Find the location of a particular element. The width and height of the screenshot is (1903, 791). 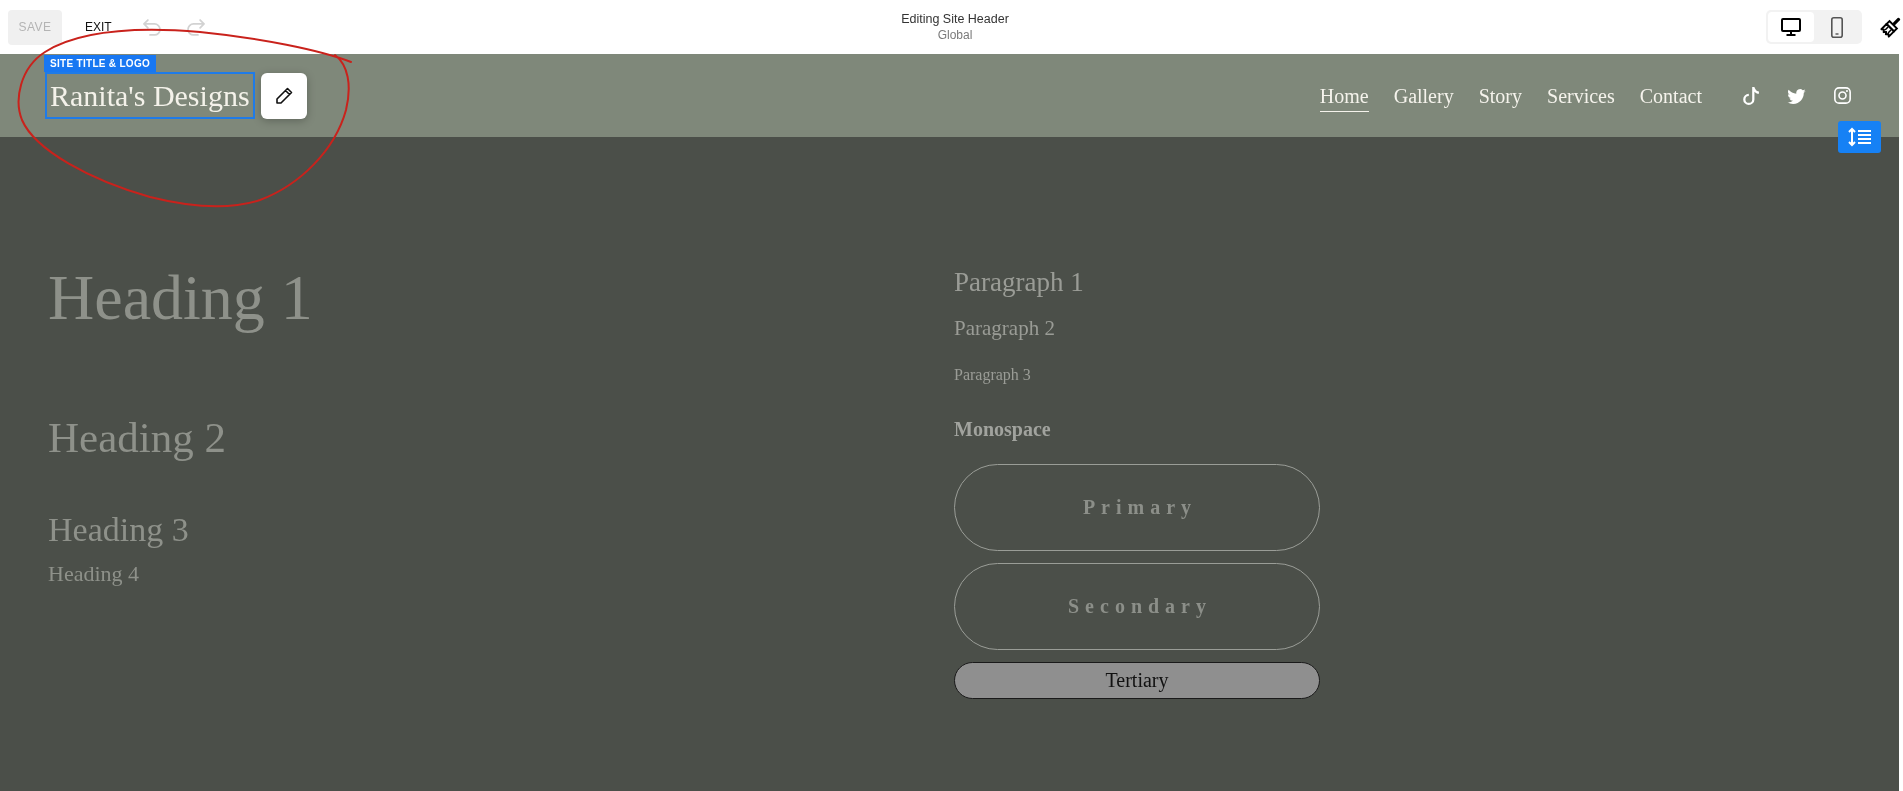

tertiary-button: Tertiary is located at coordinates (1137, 680).